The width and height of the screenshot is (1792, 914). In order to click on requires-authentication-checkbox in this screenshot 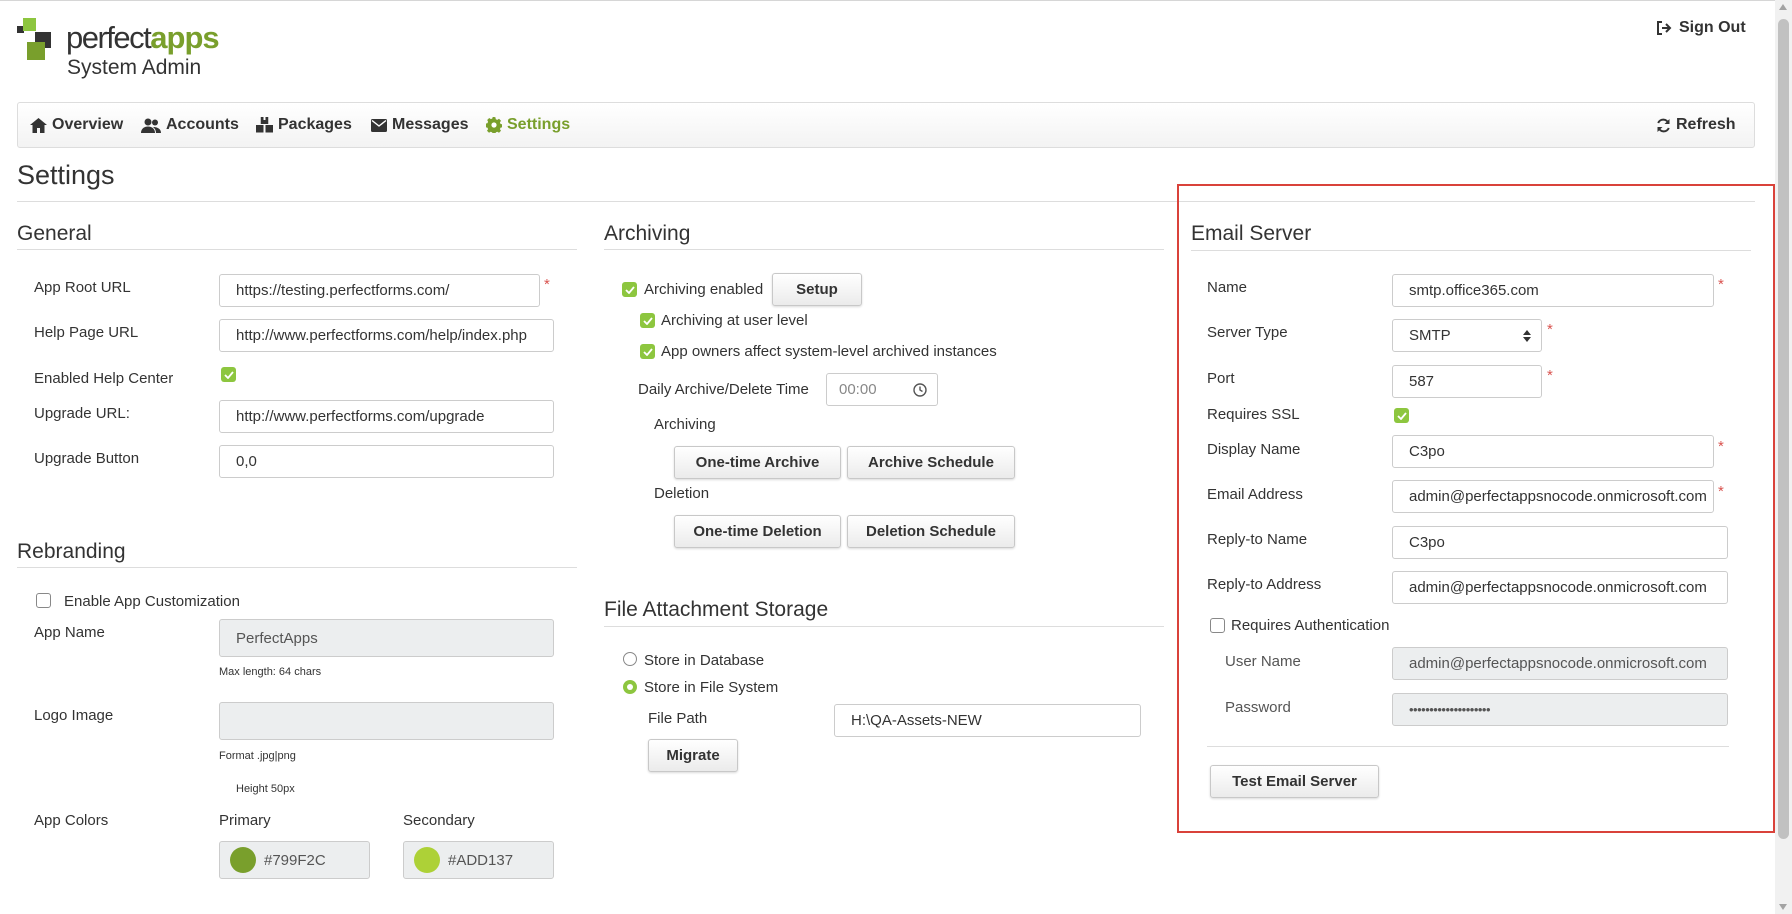, I will do `click(1217, 625)`.